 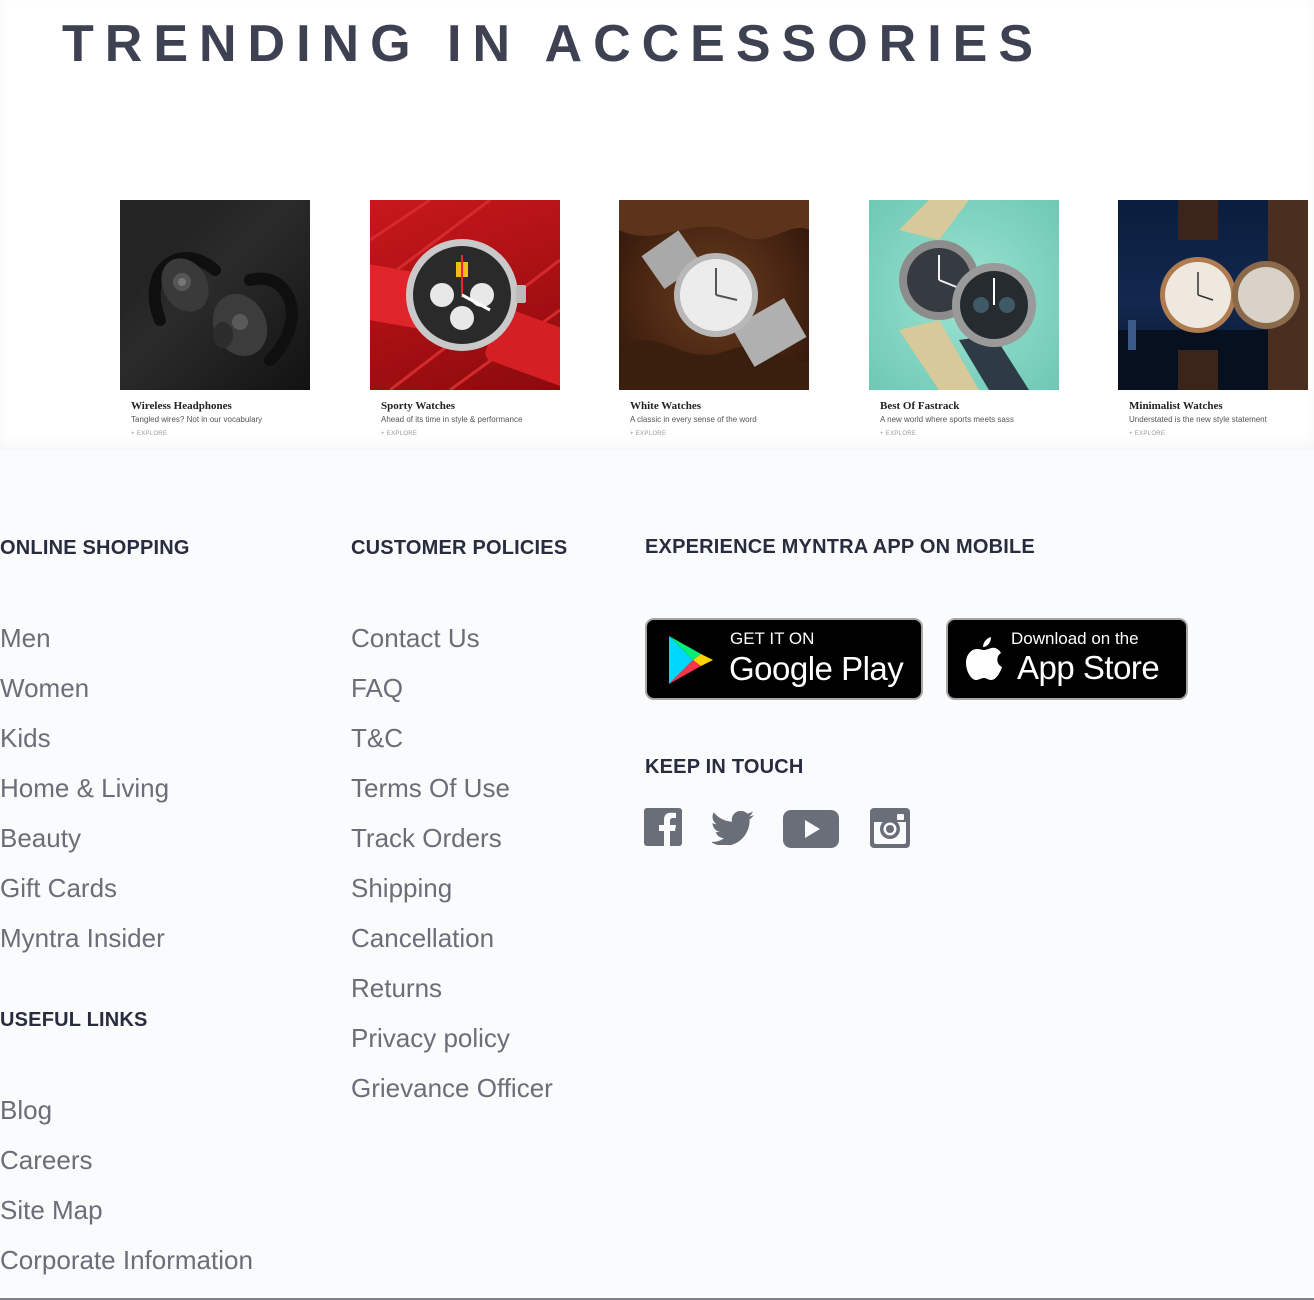 I want to click on footer-link-gift-cards: Gift Cards, so click(x=84, y=900).